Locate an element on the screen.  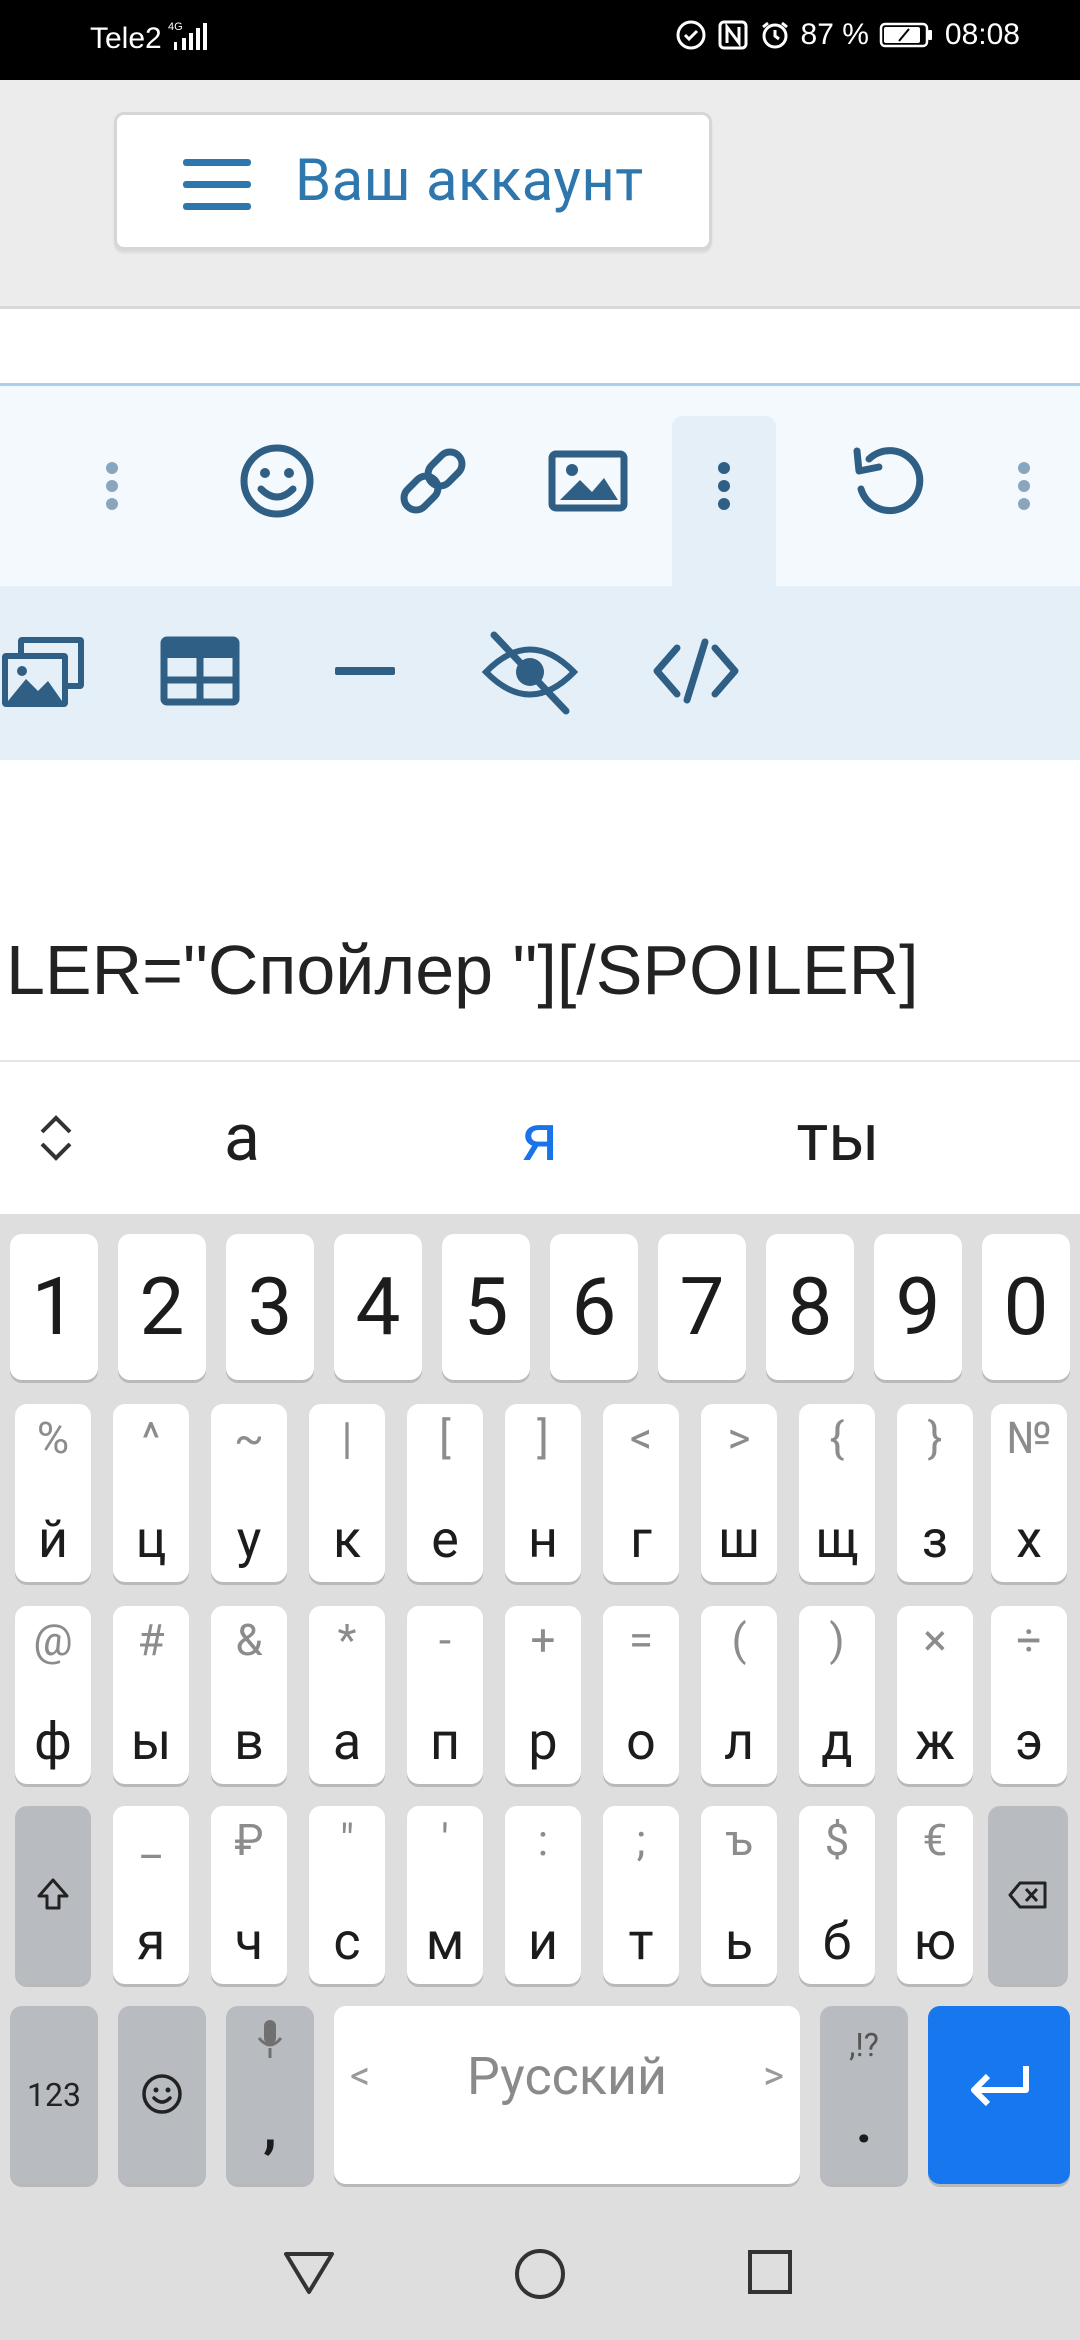
link-icon is located at coordinates (433, 481).